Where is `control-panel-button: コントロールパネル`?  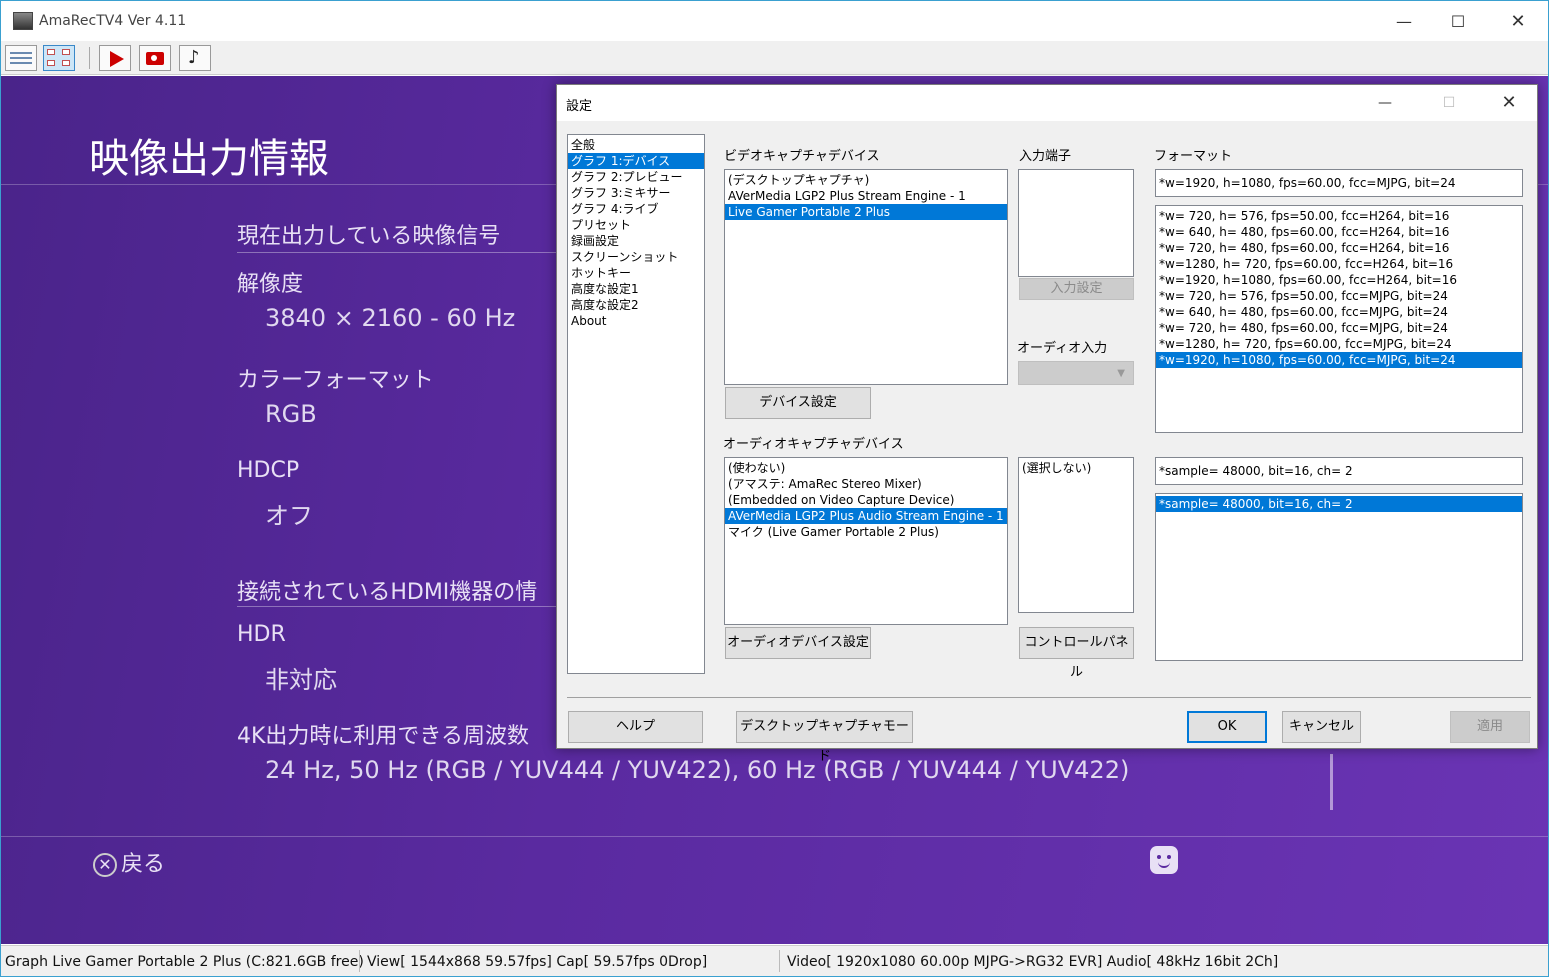 control-panel-button: コントロールパネル is located at coordinates (1076, 653).